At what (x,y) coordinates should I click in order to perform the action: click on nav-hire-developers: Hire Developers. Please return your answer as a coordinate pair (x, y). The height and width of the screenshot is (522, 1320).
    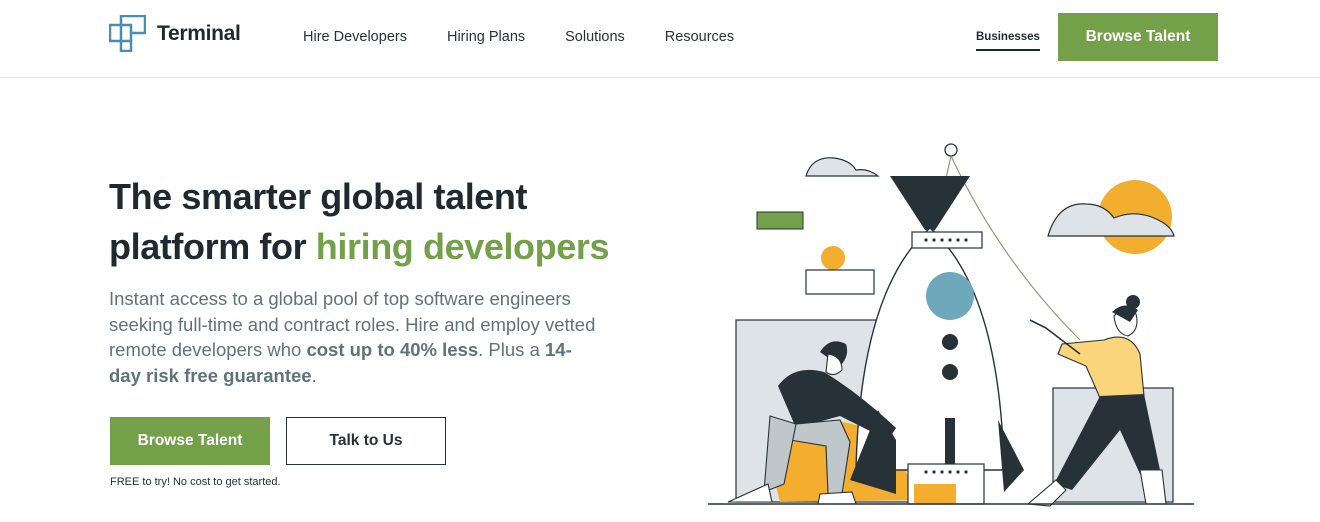
    Looking at the image, I should click on (355, 37).